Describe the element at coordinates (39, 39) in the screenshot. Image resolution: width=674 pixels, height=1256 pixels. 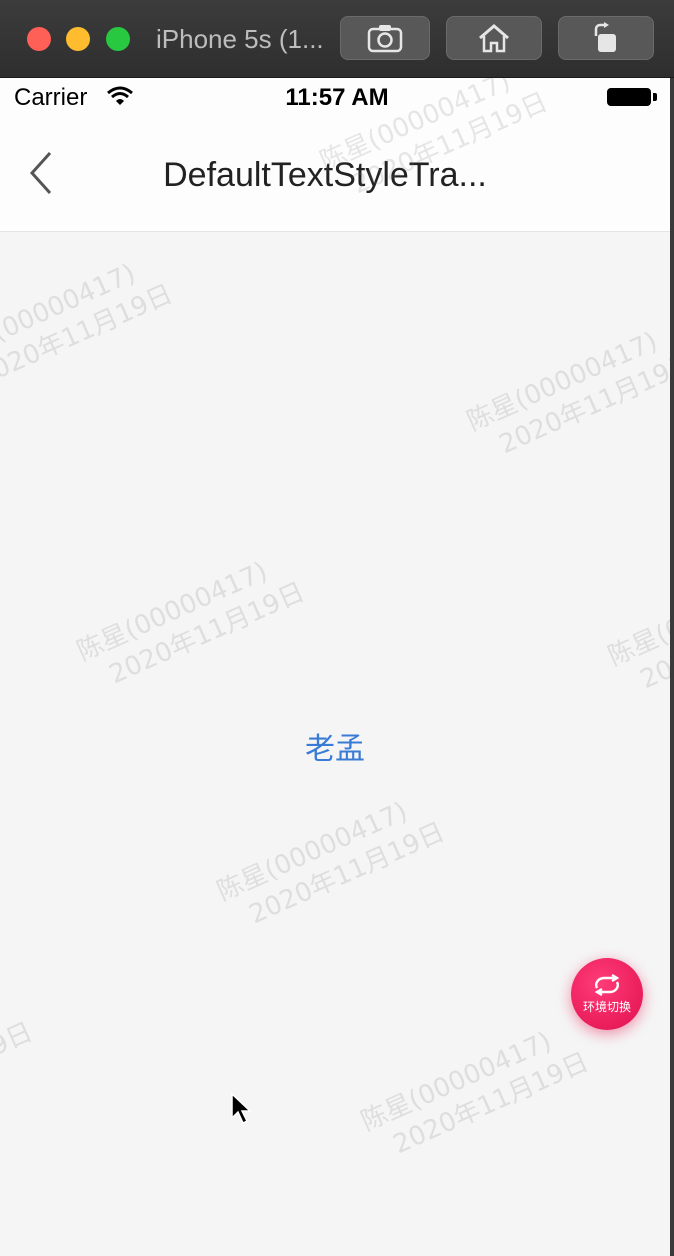
I see `close-window-button` at that location.